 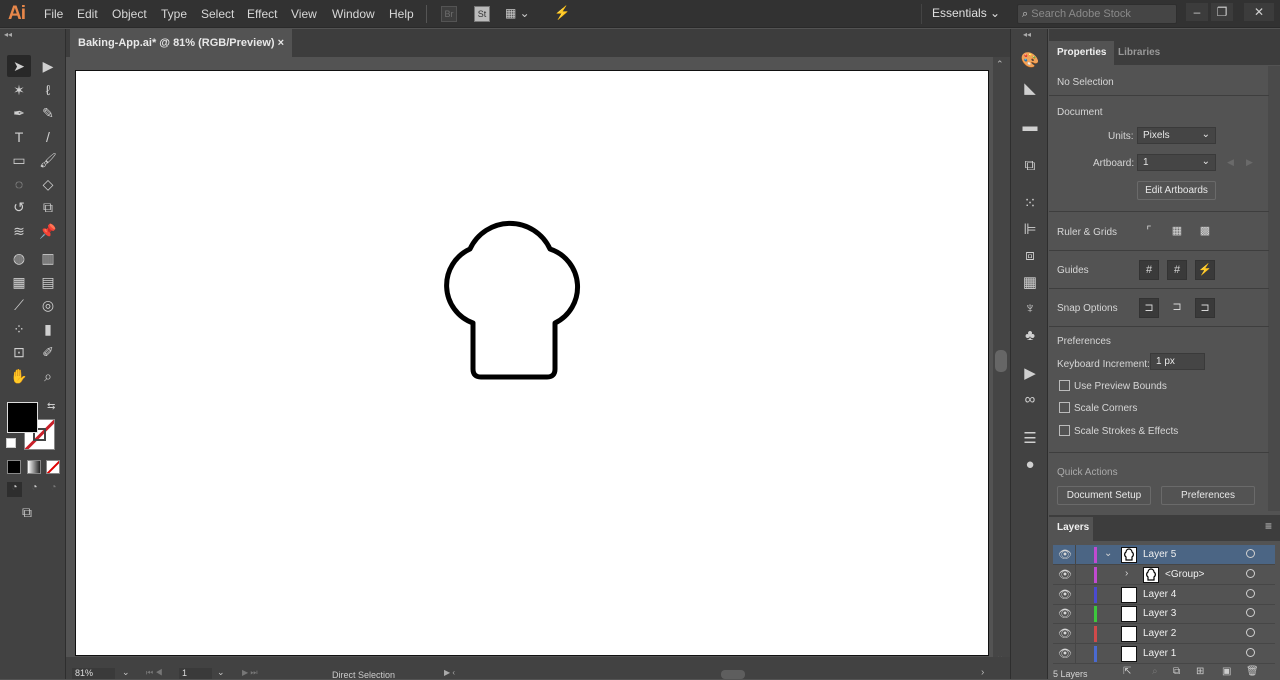 What do you see at coordinates (281, 43) in the screenshot?
I see `close-tab-icon: ×` at bounding box center [281, 43].